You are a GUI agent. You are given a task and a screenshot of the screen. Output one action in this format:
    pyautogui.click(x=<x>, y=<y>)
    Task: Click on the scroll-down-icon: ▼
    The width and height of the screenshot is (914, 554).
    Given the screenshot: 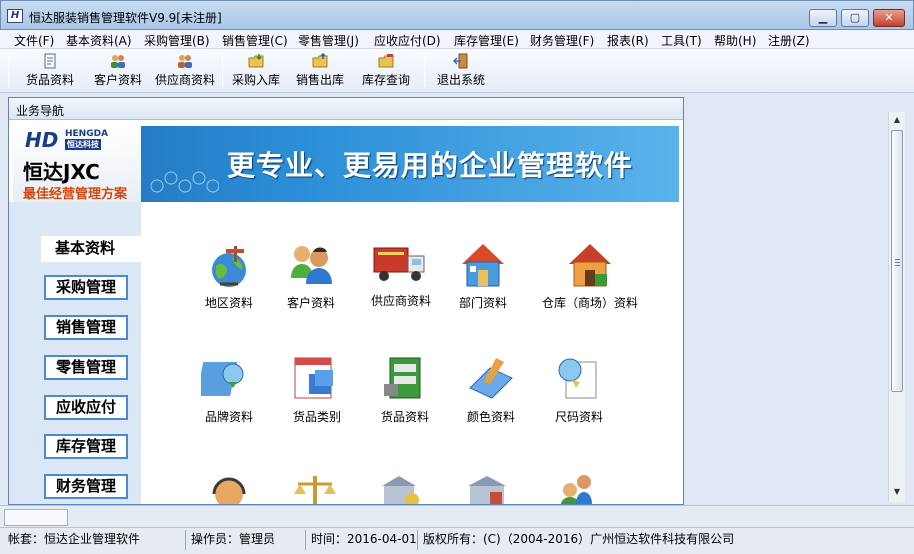 What is the action you would take?
    pyautogui.click(x=897, y=492)
    